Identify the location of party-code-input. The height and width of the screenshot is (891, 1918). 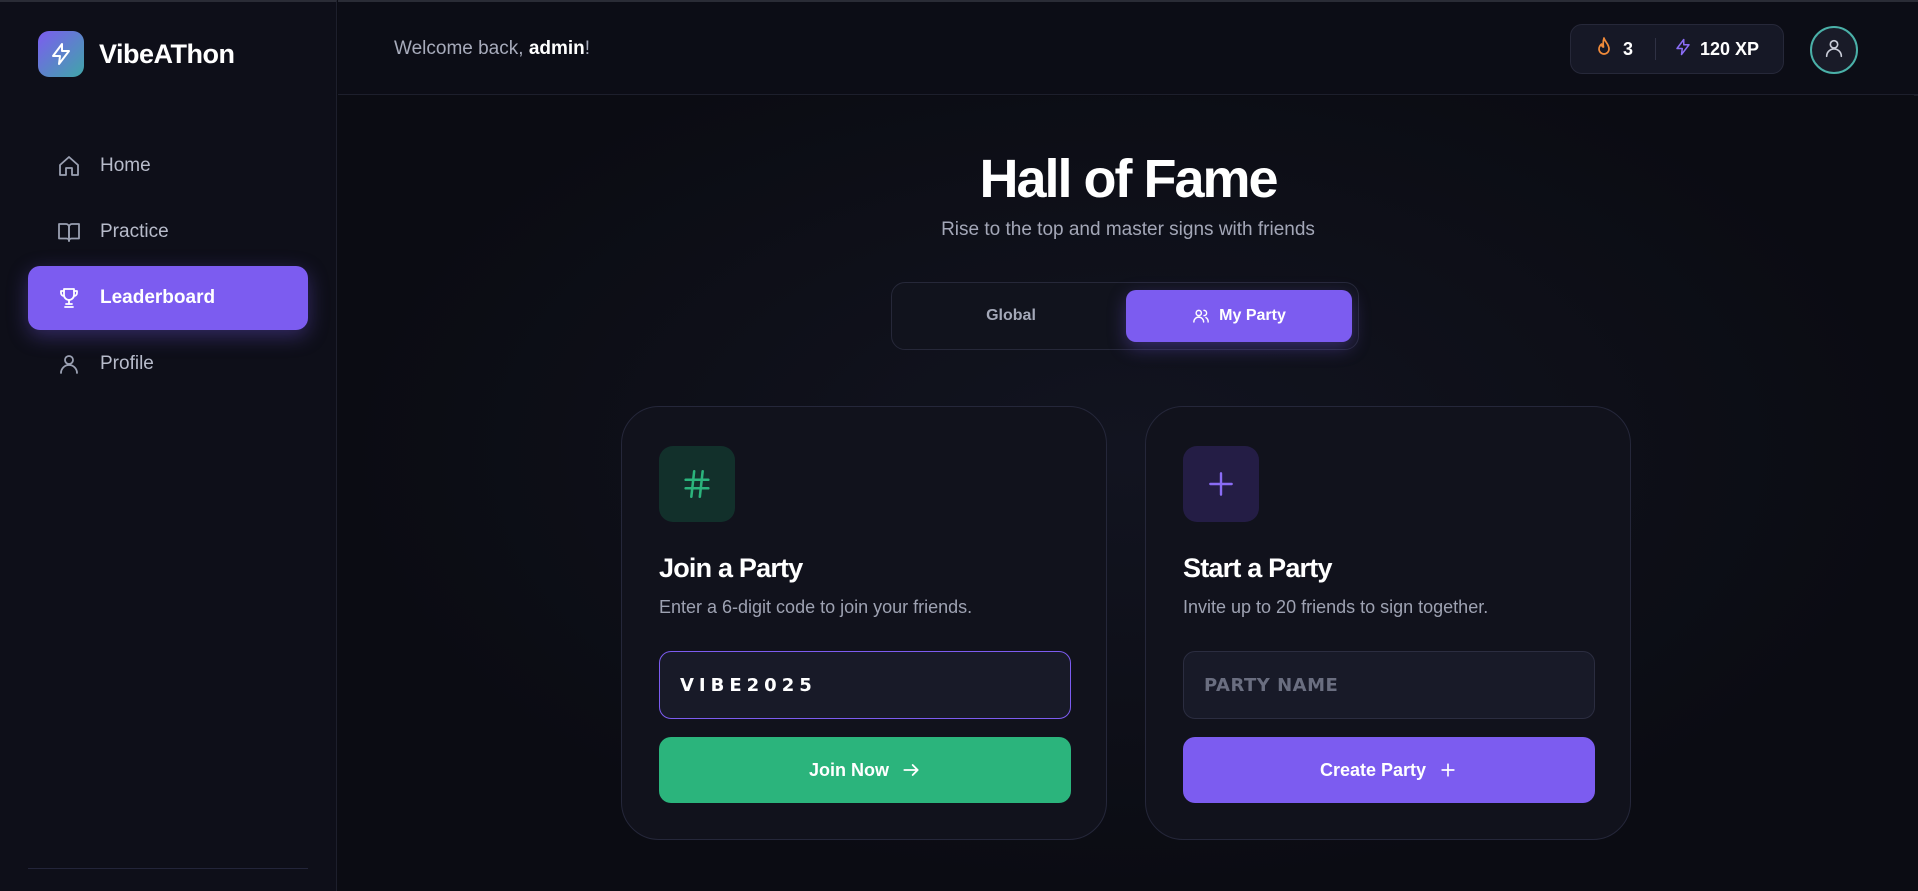
(865, 685).